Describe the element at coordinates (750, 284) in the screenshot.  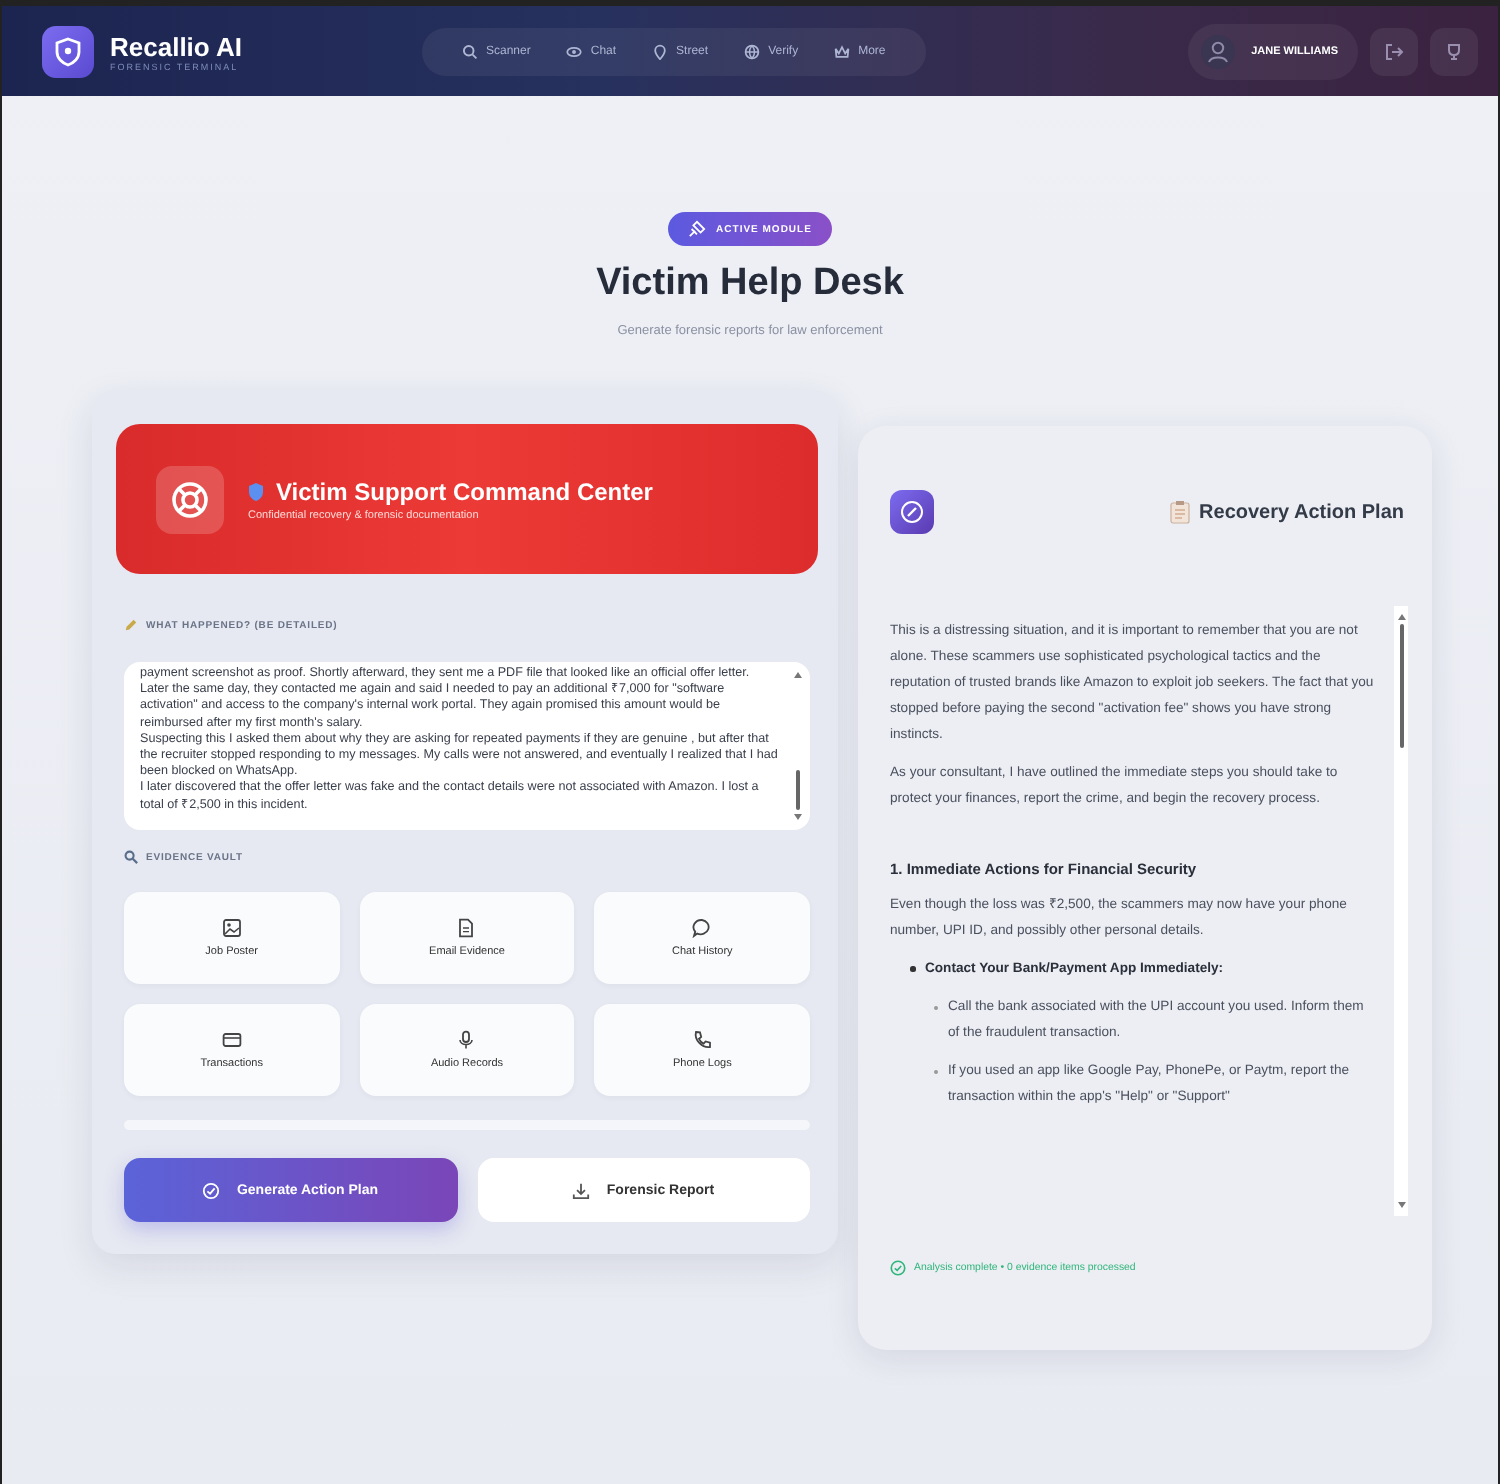
I see `page-title: Victim Help Desk` at that location.